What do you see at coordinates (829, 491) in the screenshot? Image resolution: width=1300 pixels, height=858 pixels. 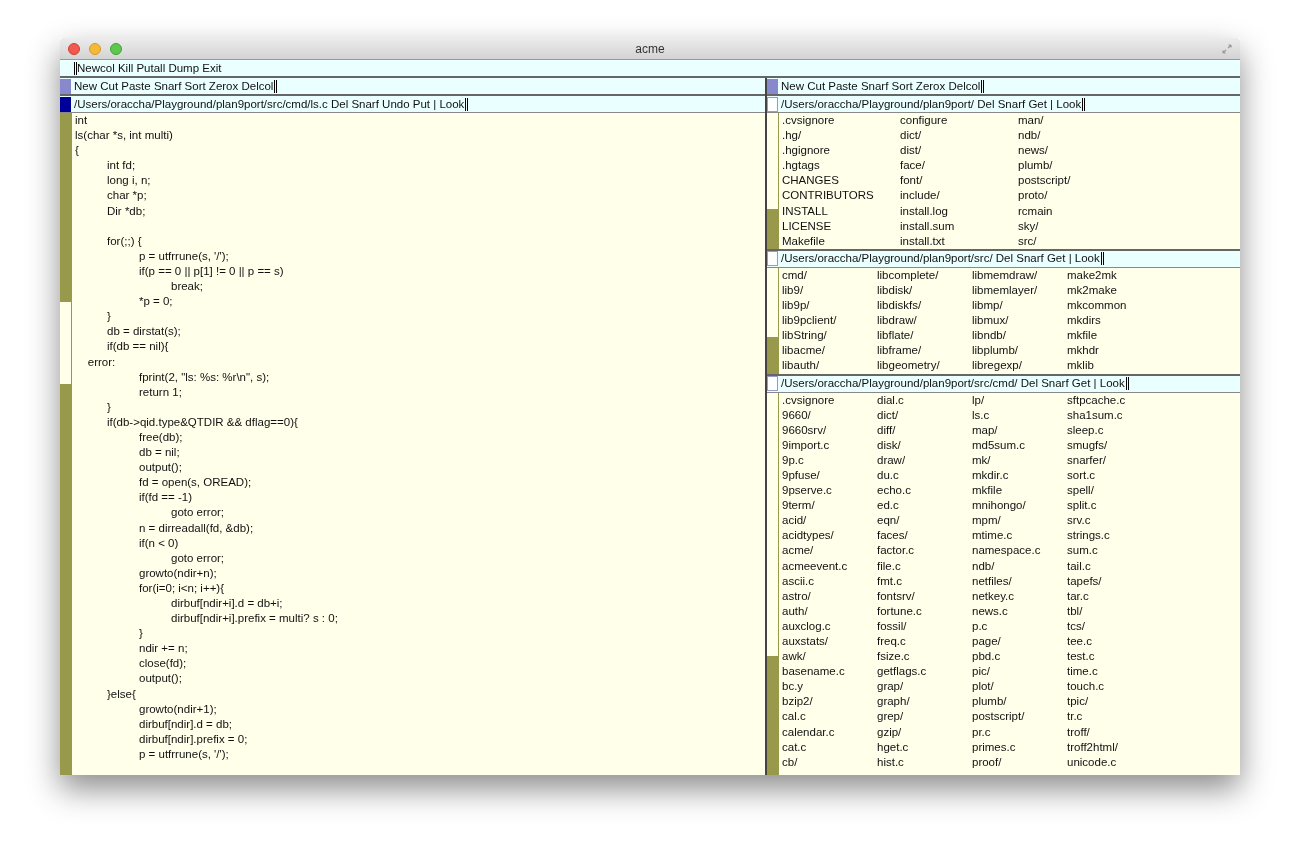 I see `file-name: 9pserve.c` at bounding box center [829, 491].